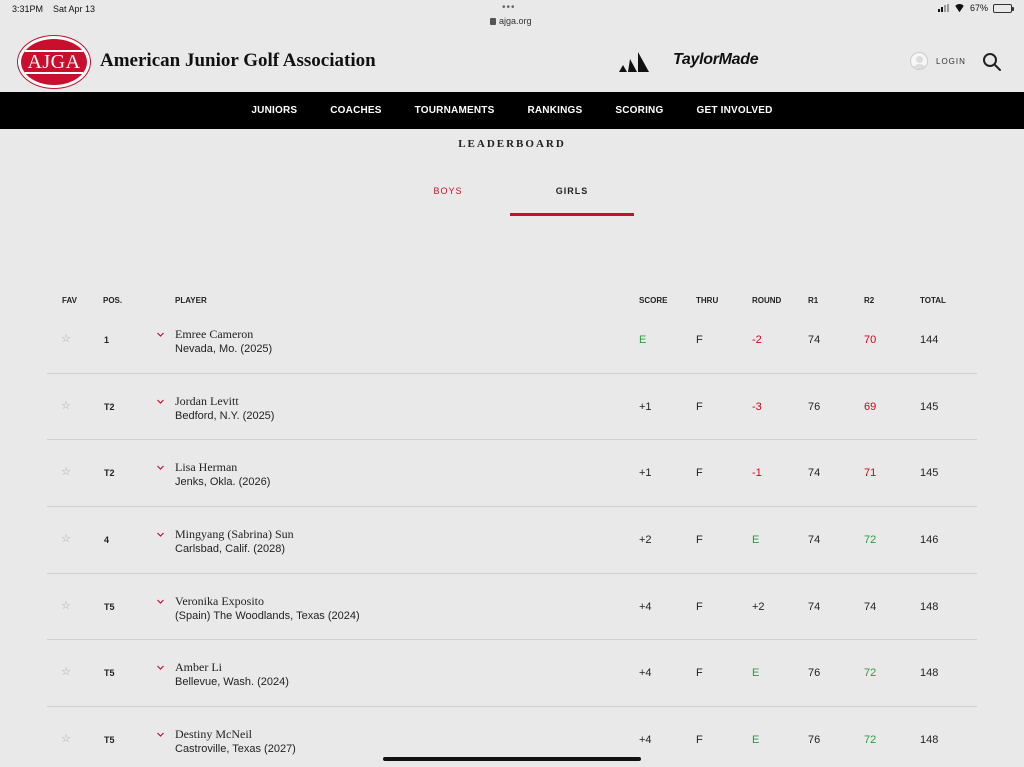 This screenshot has width=1024, height=767. I want to click on col-thru: THRU, so click(707, 300).